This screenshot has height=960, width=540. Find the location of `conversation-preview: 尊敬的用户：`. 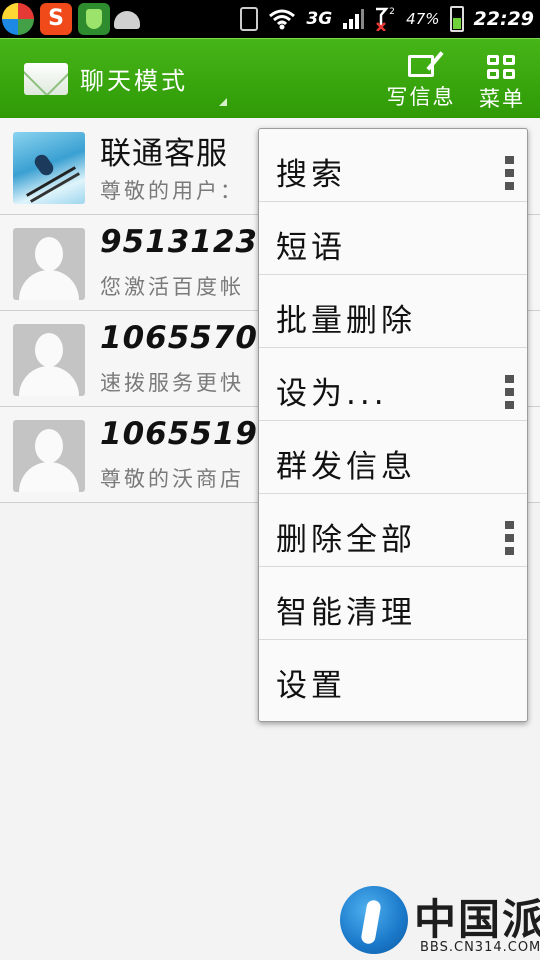

conversation-preview: 尊敬的用户： is located at coordinates (172, 191).